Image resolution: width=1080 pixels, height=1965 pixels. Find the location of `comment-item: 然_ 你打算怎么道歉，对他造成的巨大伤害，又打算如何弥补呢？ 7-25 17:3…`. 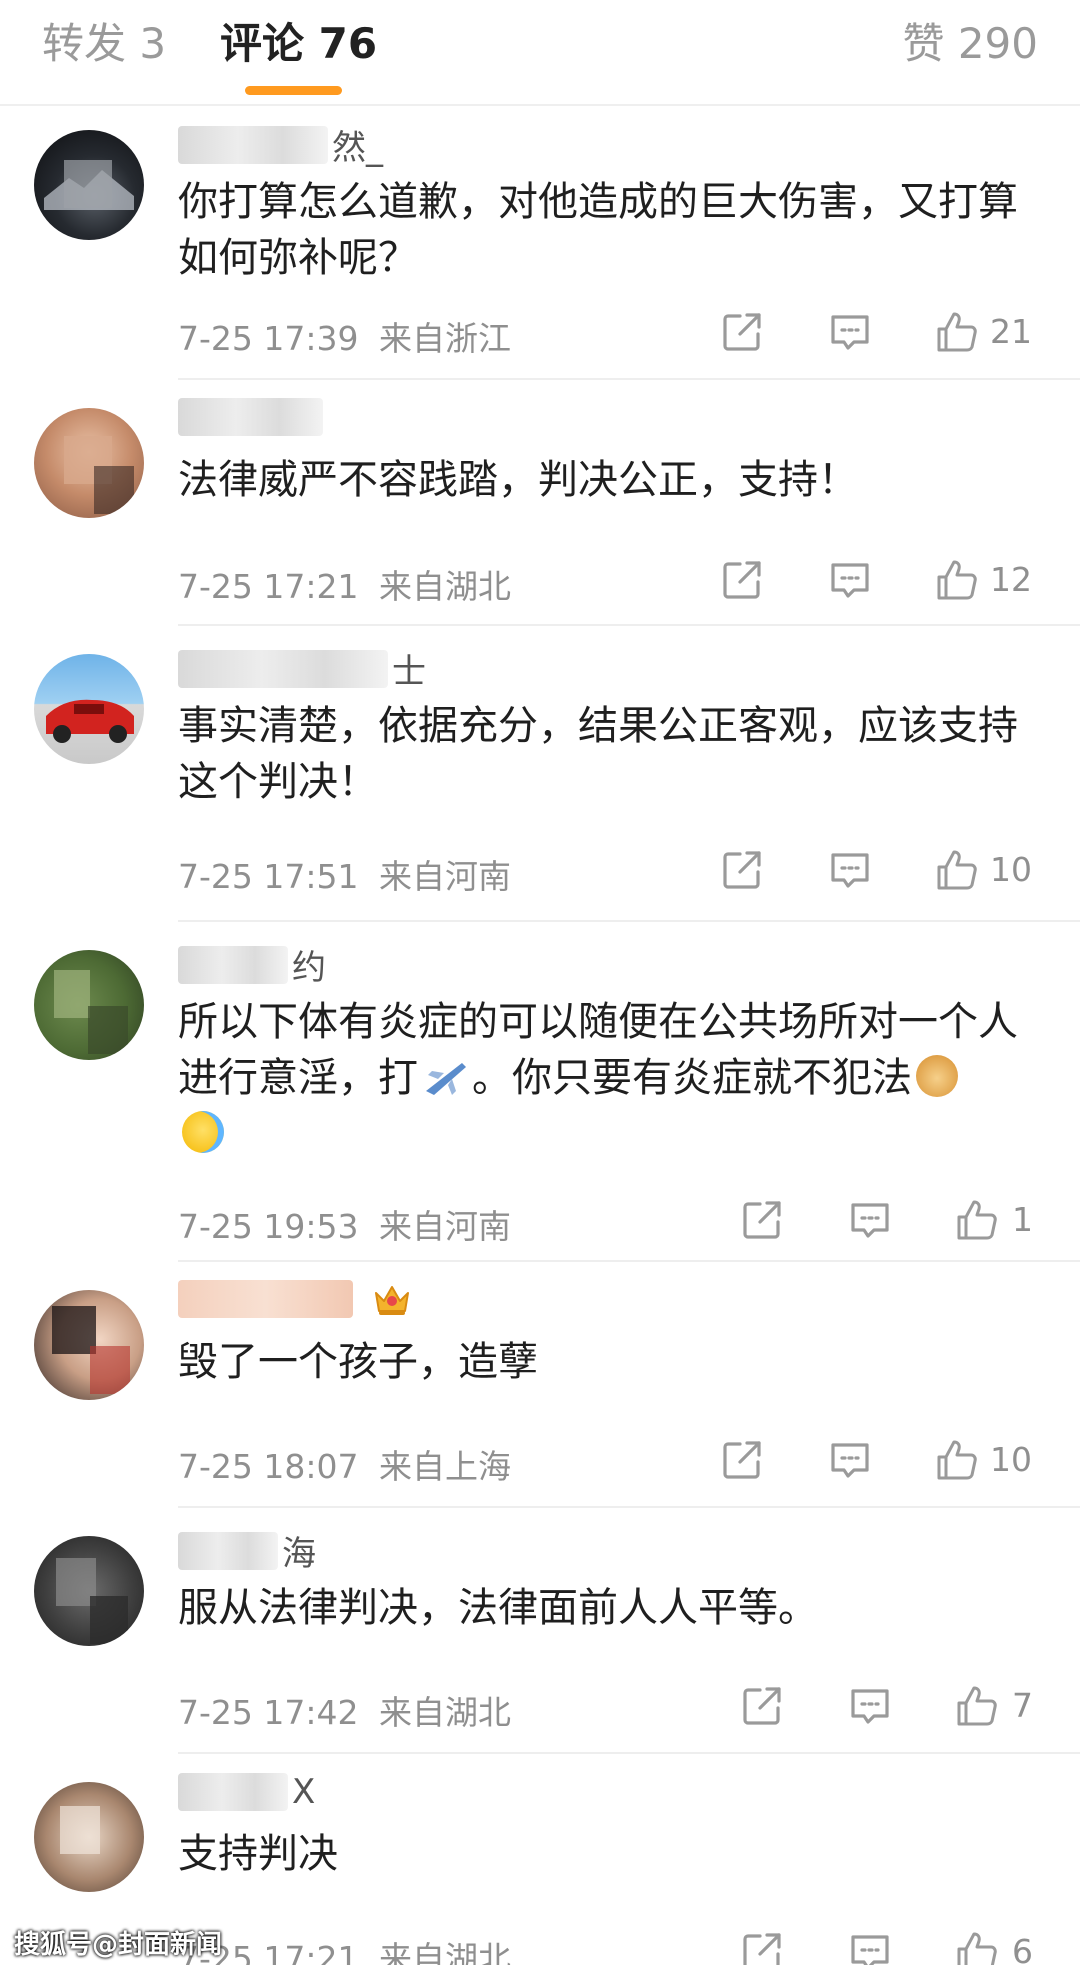

comment-item: 然_ 你打算怎么道歉，对他造成的巨大伤害，又打算如何弥补呢？ 7-25 17:3… is located at coordinates (540, 246).